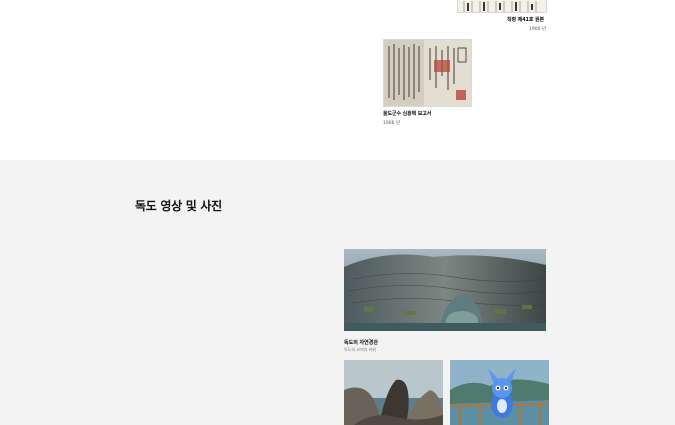  Describe the element at coordinates (361, 343) in the screenshot. I see `photo-title: 독도의 자연경관` at that location.